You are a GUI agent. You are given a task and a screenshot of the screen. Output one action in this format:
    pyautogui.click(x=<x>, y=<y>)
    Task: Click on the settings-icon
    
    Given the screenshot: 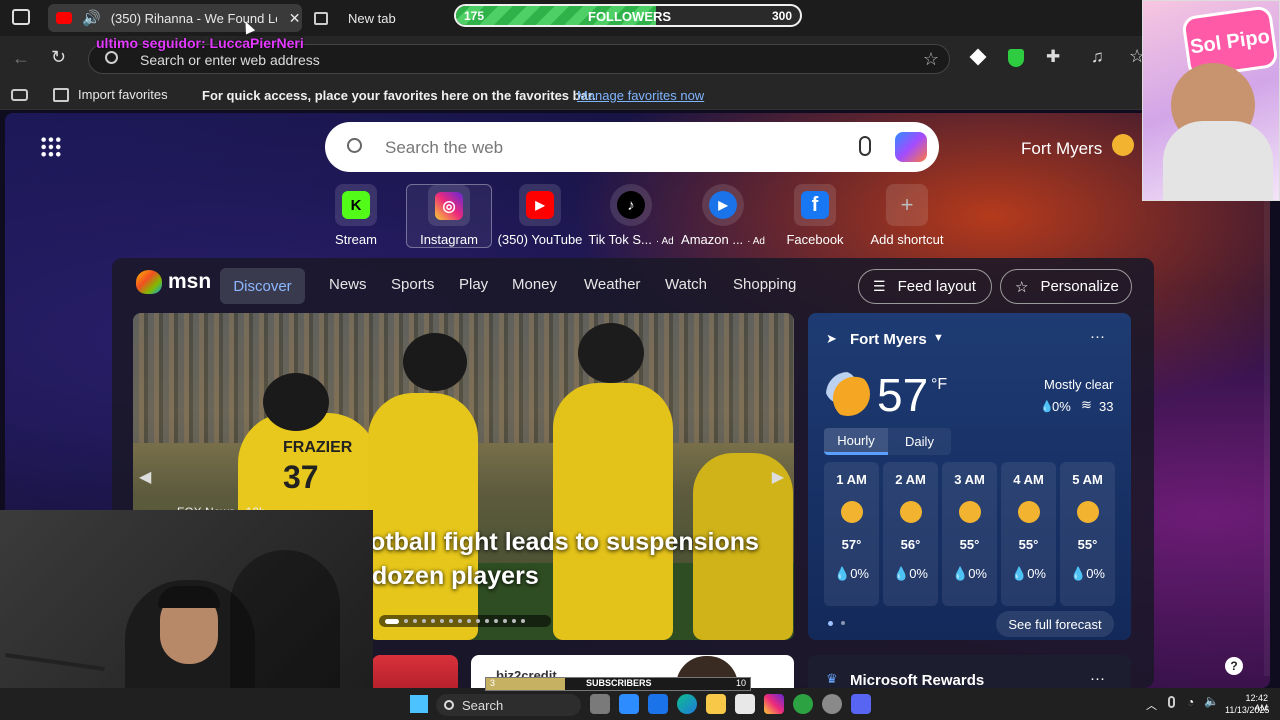 What is the action you would take?
    pyautogui.click(x=832, y=704)
    